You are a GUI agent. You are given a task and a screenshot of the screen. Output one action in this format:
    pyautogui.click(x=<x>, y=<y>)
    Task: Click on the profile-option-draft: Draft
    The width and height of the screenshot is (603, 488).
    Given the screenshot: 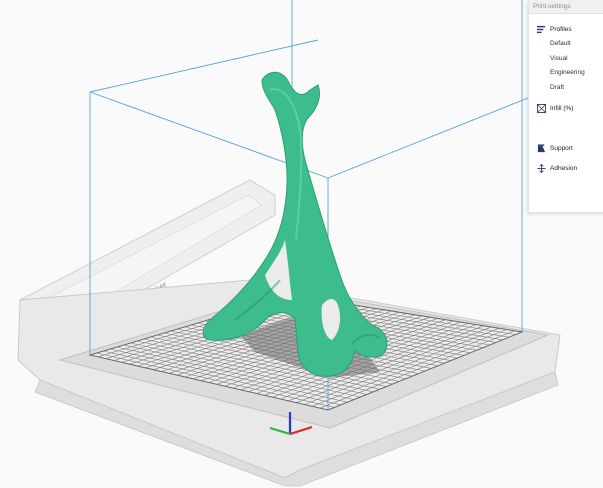 What is the action you would take?
    pyautogui.click(x=557, y=87)
    